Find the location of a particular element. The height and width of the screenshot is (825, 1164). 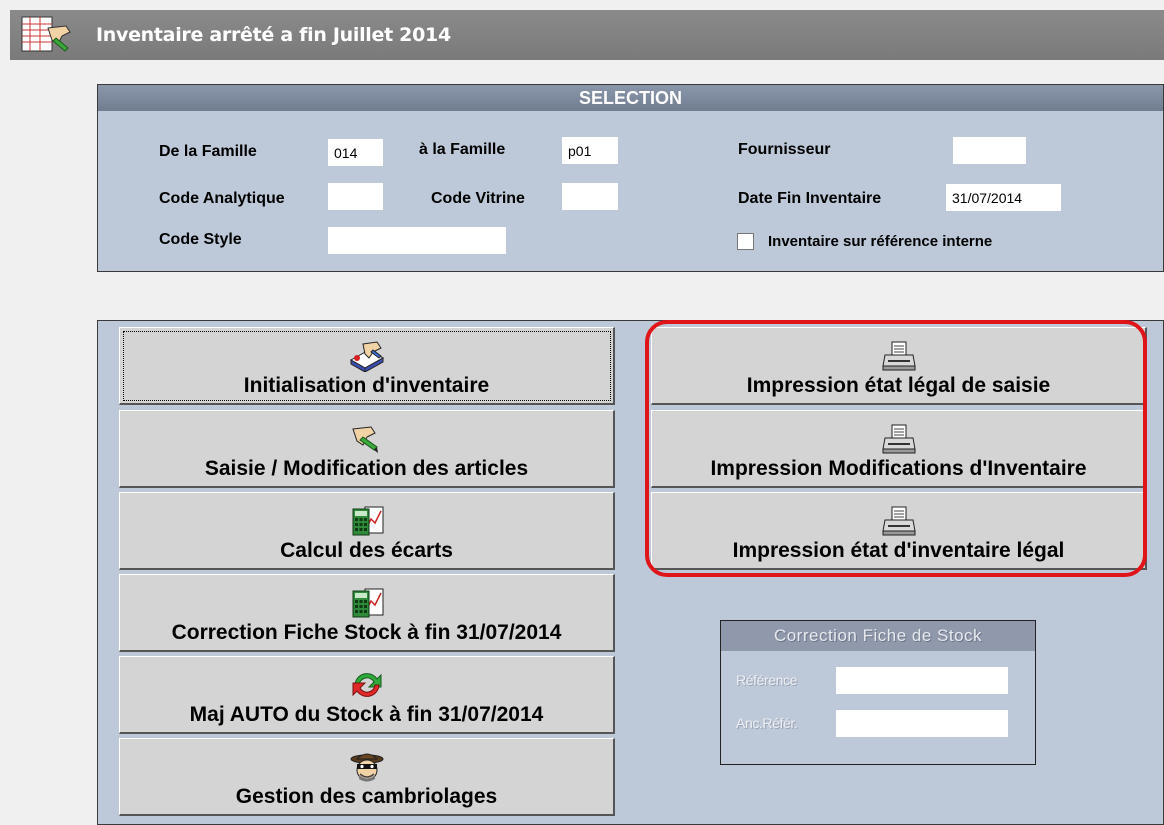

calcul-ecarts-label: Calcul des écarts is located at coordinates (366, 550).